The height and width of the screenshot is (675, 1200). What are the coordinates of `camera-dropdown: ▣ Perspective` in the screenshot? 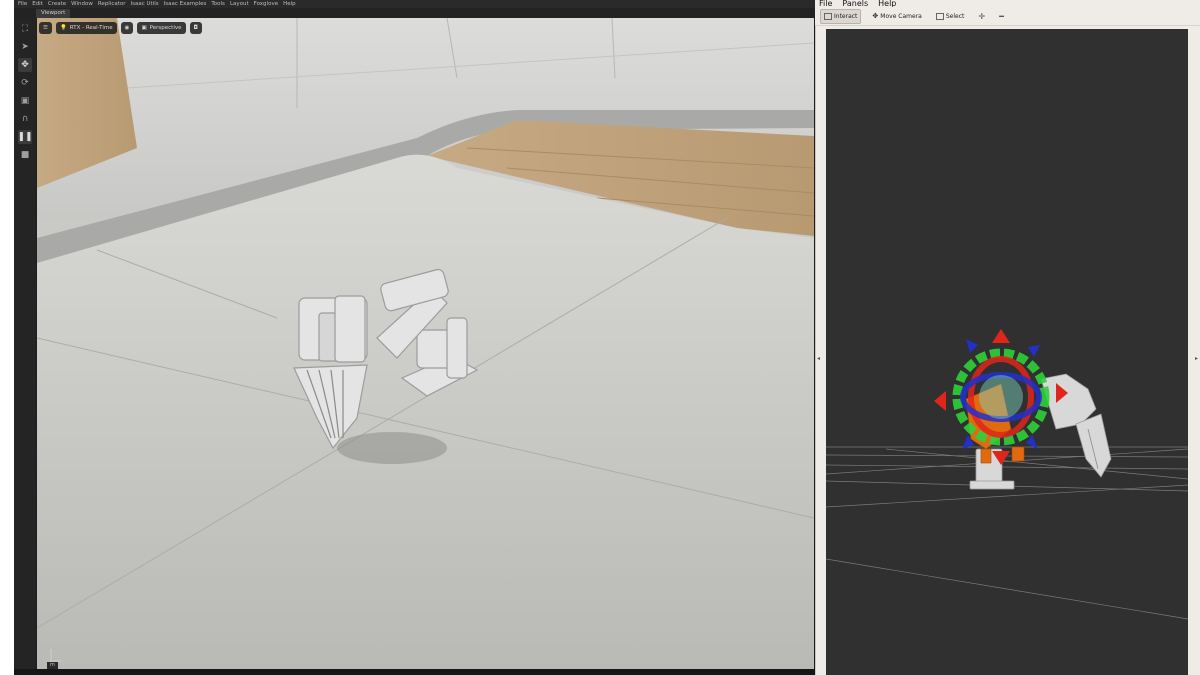 It's located at (161, 28).